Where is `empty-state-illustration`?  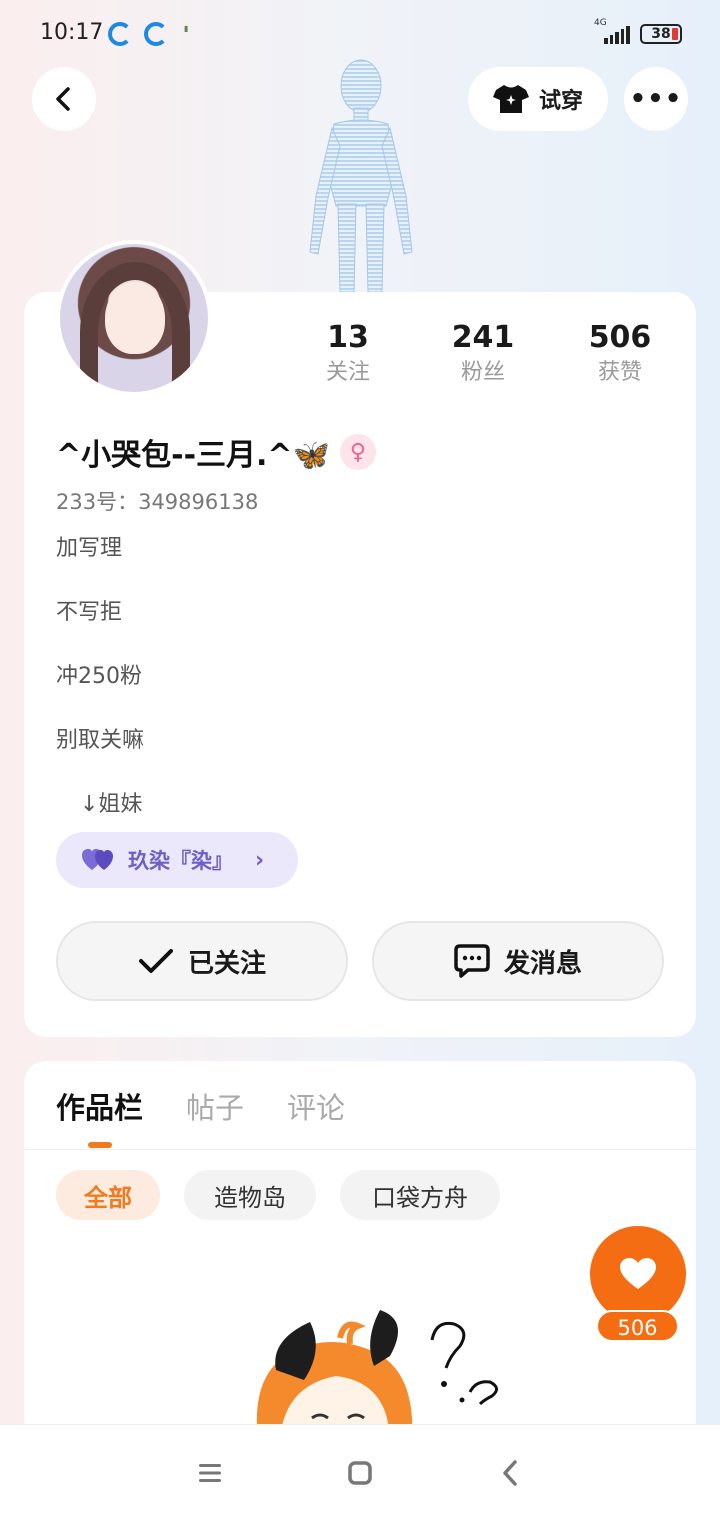 empty-state-illustration is located at coordinates (377, 1375).